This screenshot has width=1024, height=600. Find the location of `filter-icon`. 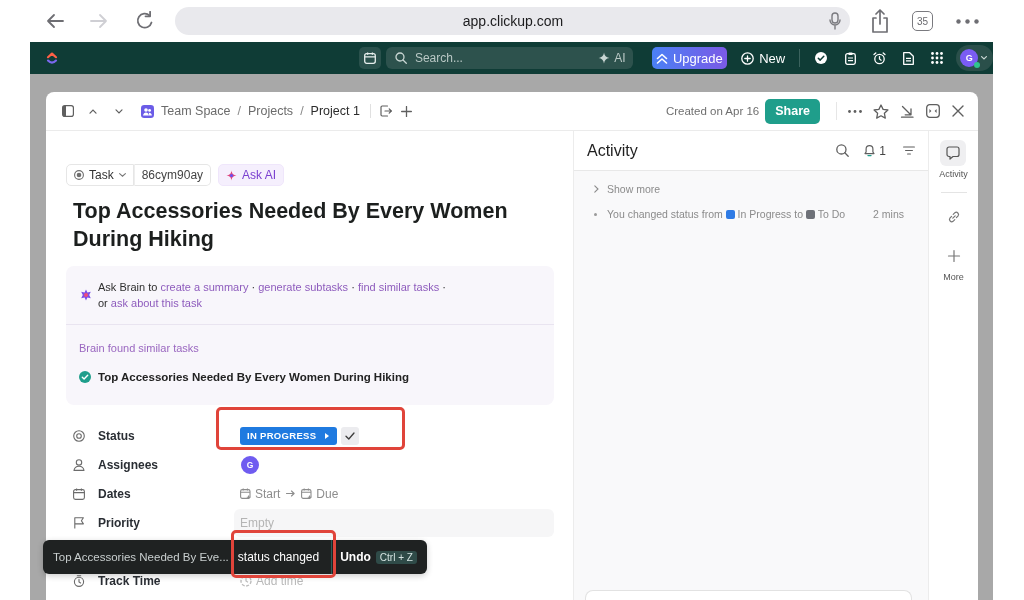

filter-icon is located at coordinates (909, 150).